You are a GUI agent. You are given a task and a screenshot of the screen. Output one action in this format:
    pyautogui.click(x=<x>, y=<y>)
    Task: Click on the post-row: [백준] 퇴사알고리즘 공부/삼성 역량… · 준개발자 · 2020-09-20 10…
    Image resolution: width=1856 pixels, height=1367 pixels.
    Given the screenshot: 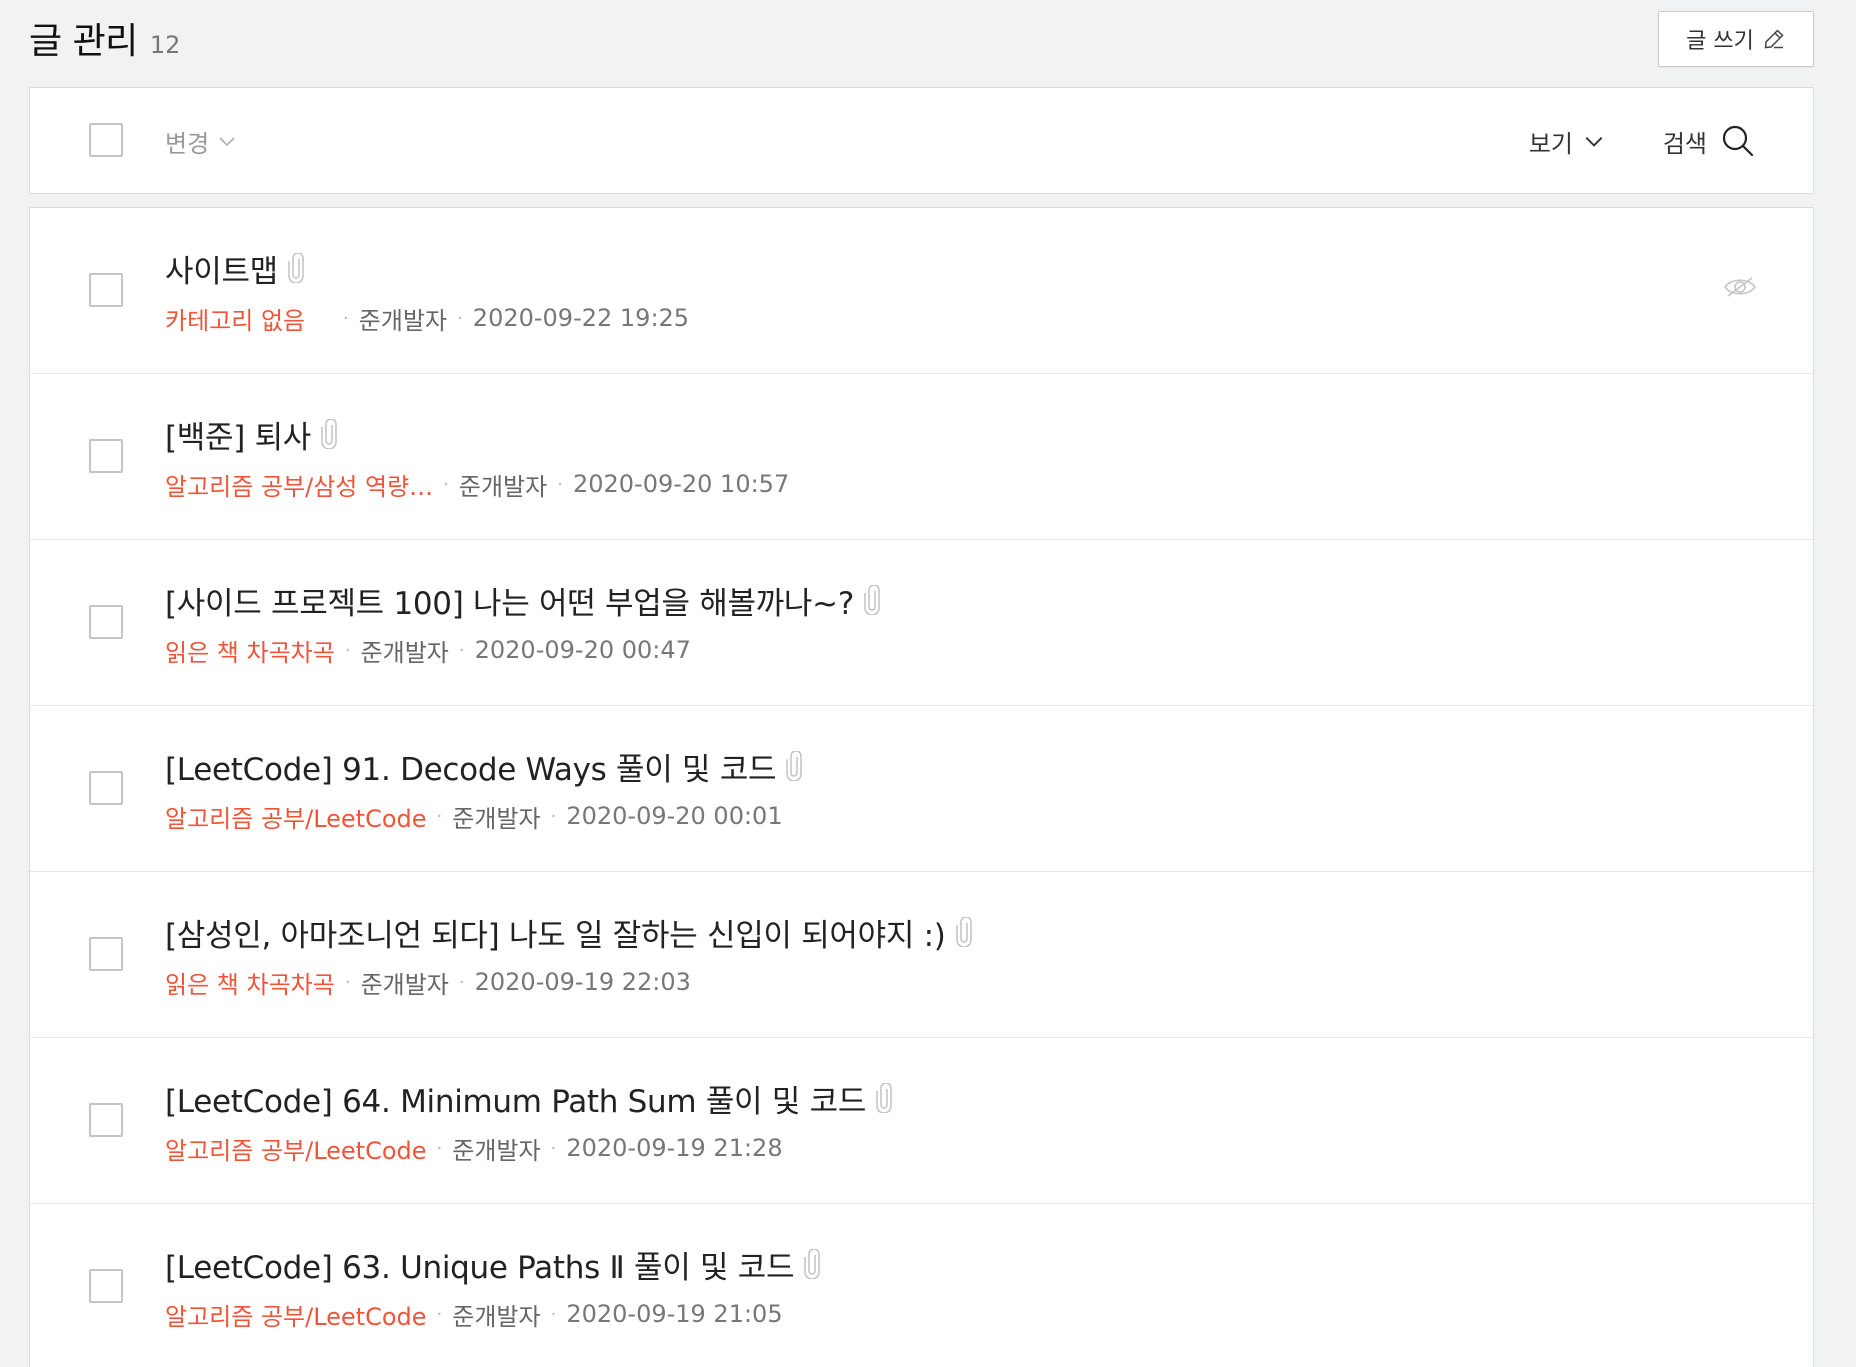 What is the action you would take?
    pyautogui.click(x=921, y=457)
    